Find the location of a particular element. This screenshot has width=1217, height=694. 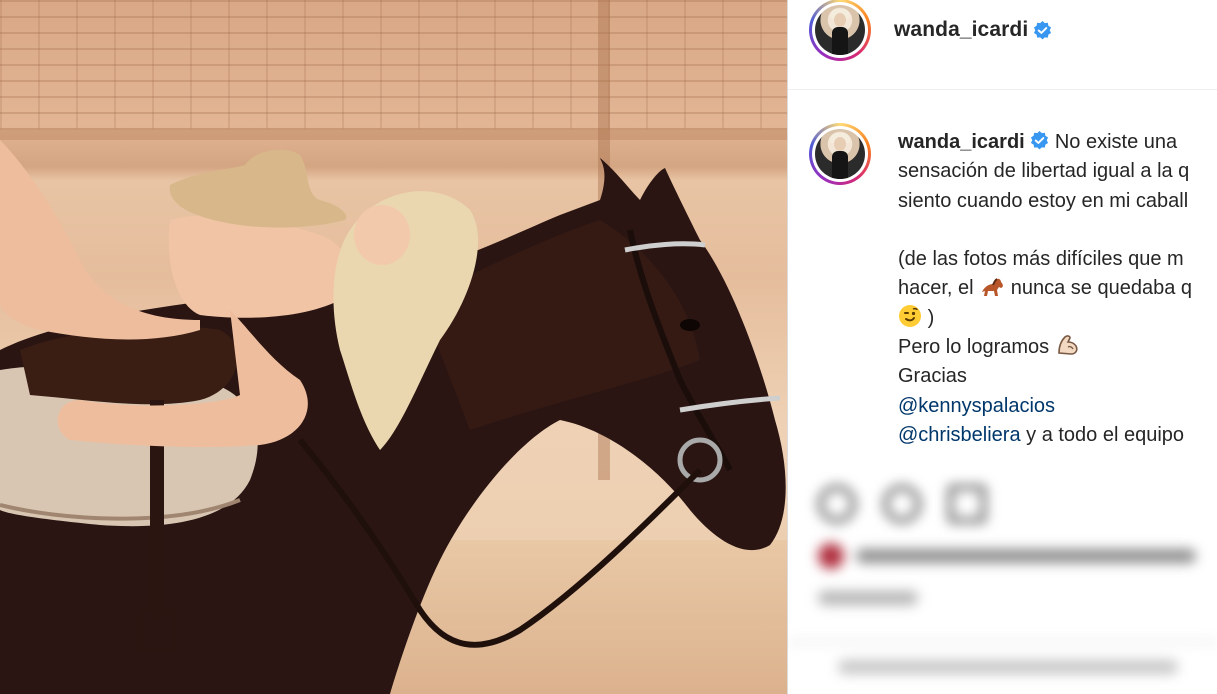

horse-emoji is located at coordinates (993, 287).